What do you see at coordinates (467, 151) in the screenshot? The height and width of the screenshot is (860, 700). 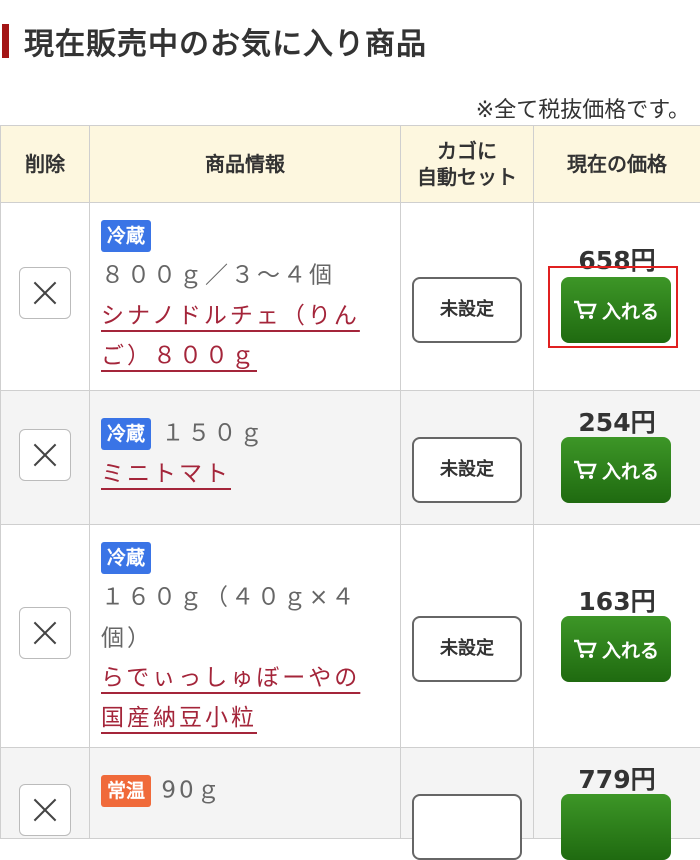 I see `header-cart-set-line1: カゴに` at bounding box center [467, 151].